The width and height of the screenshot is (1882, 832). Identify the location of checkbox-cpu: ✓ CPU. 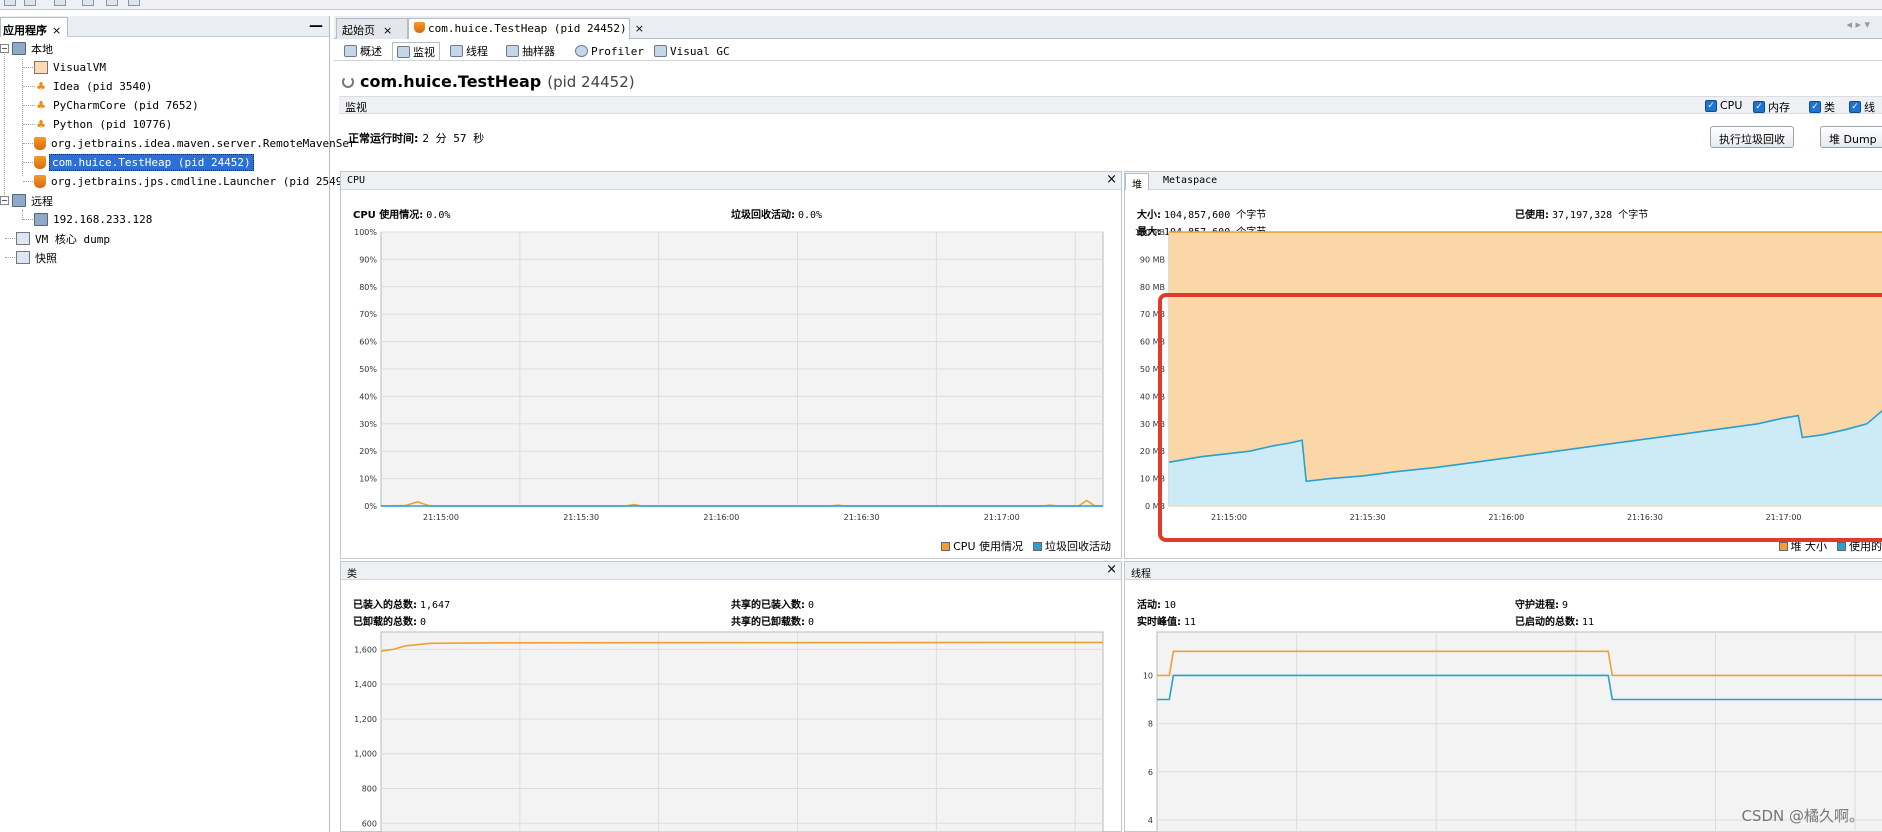
(1723, 105).